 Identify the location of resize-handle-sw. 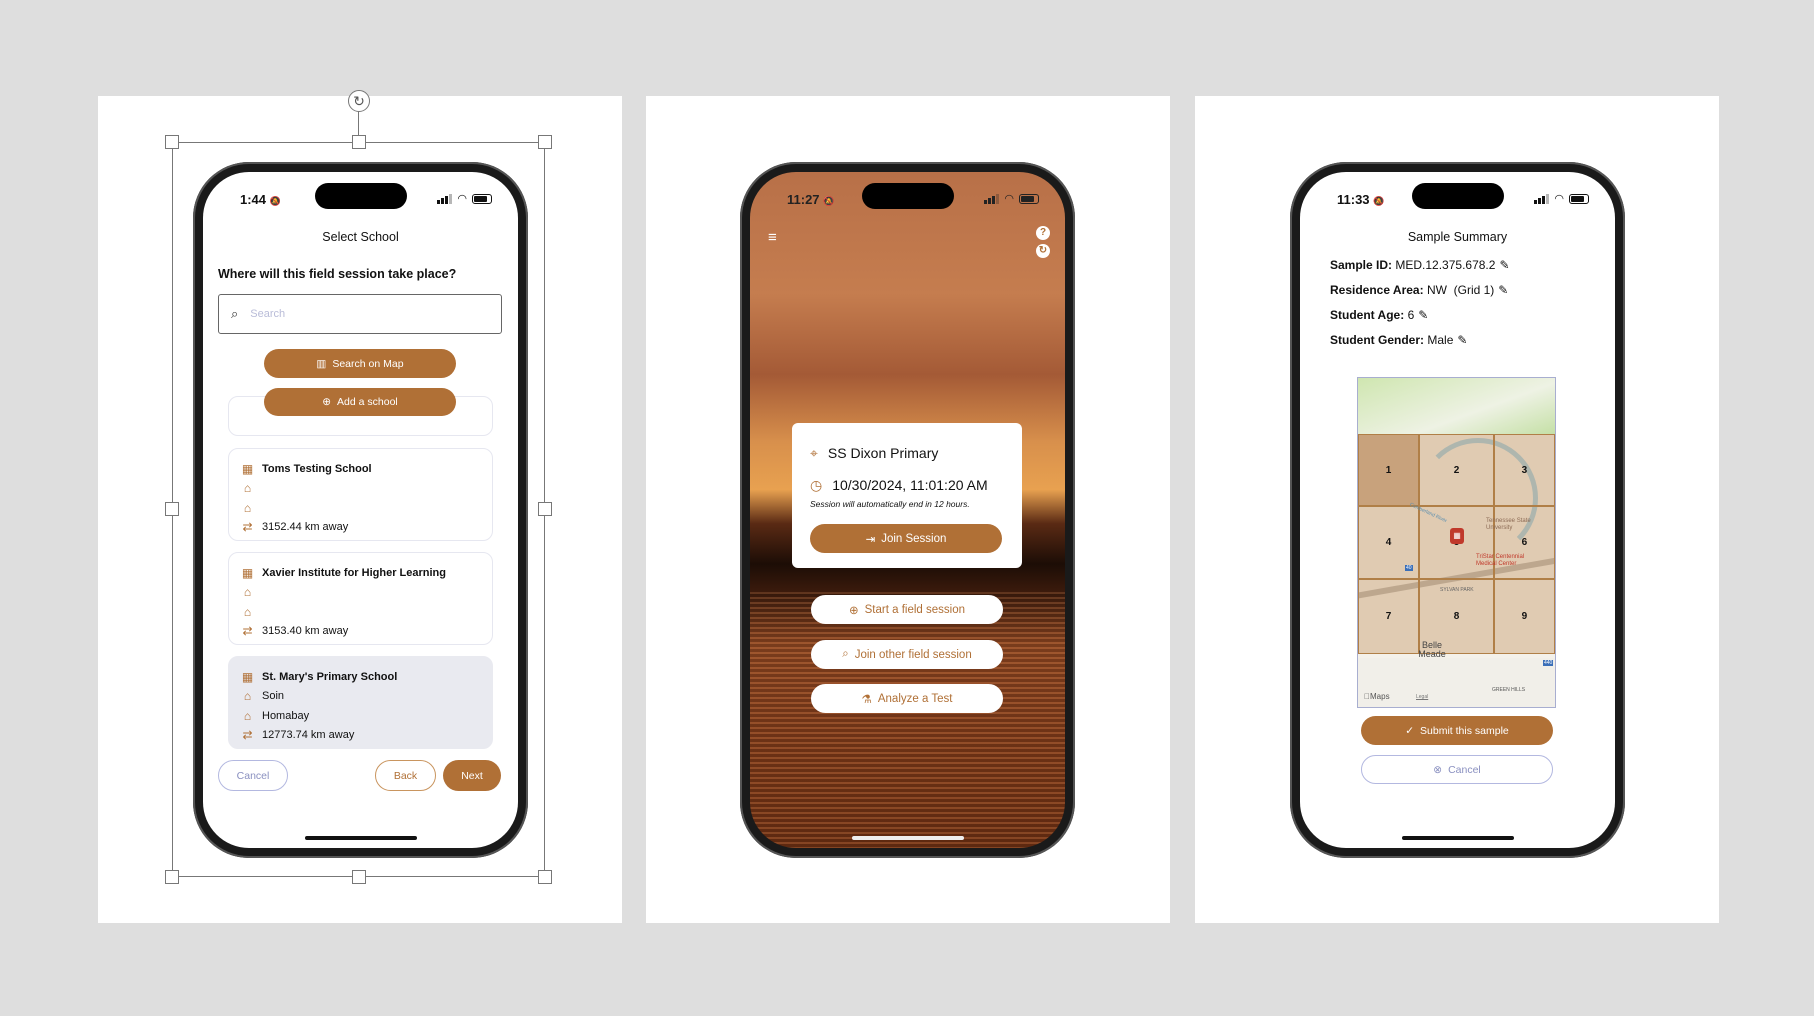
(172, 877).